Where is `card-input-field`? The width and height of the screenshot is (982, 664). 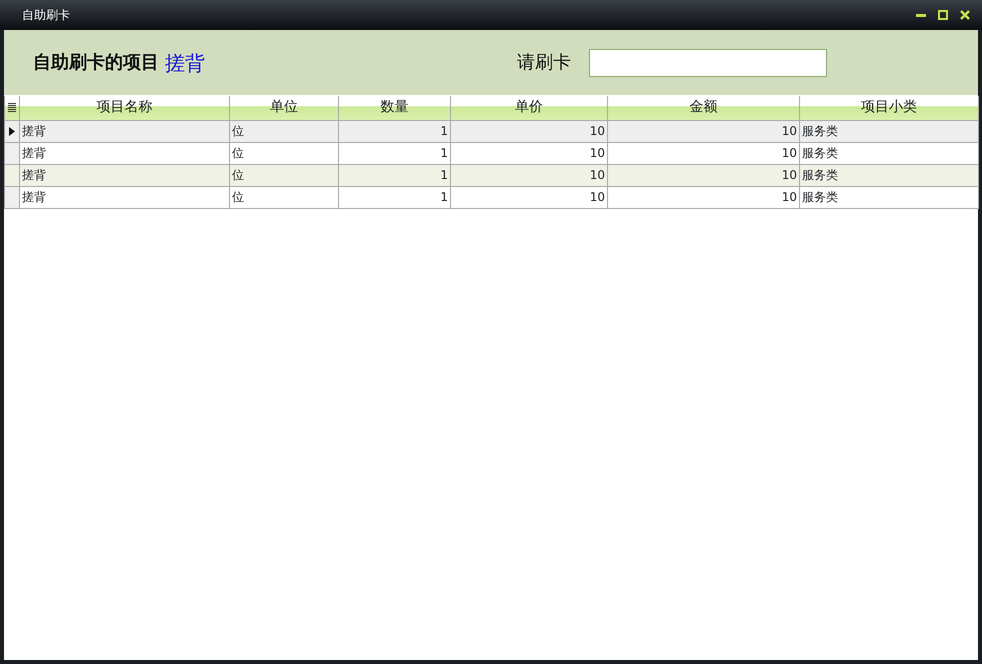
card-input-field is located at coordinates (708, 62).